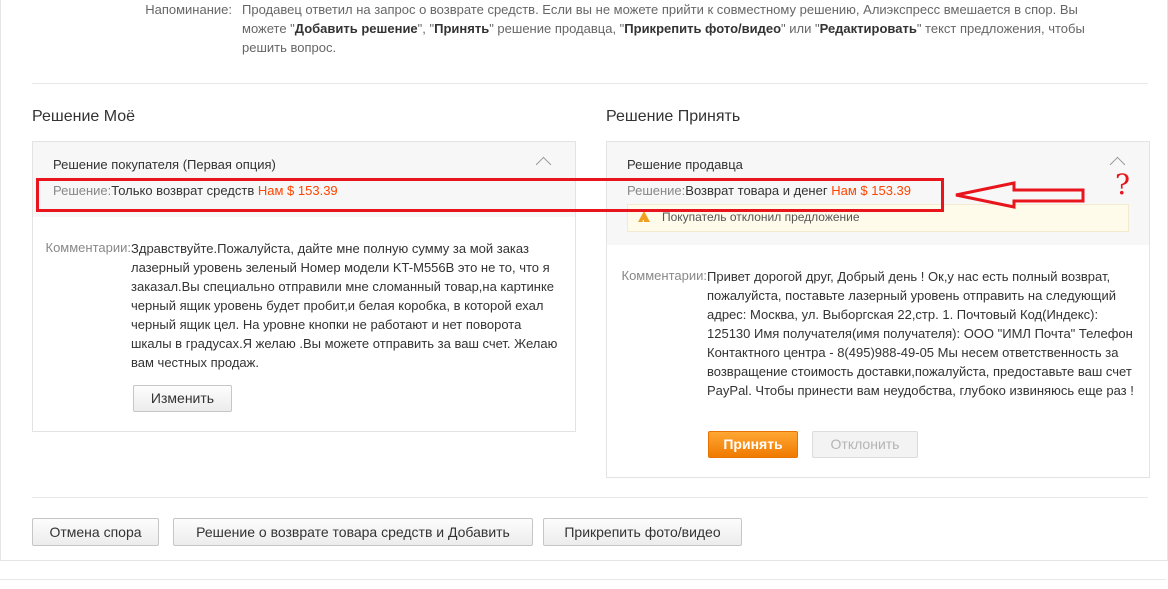 This screenshot has width=1168, height=589. I want to click on warning-icon: !, so click(644, 219).